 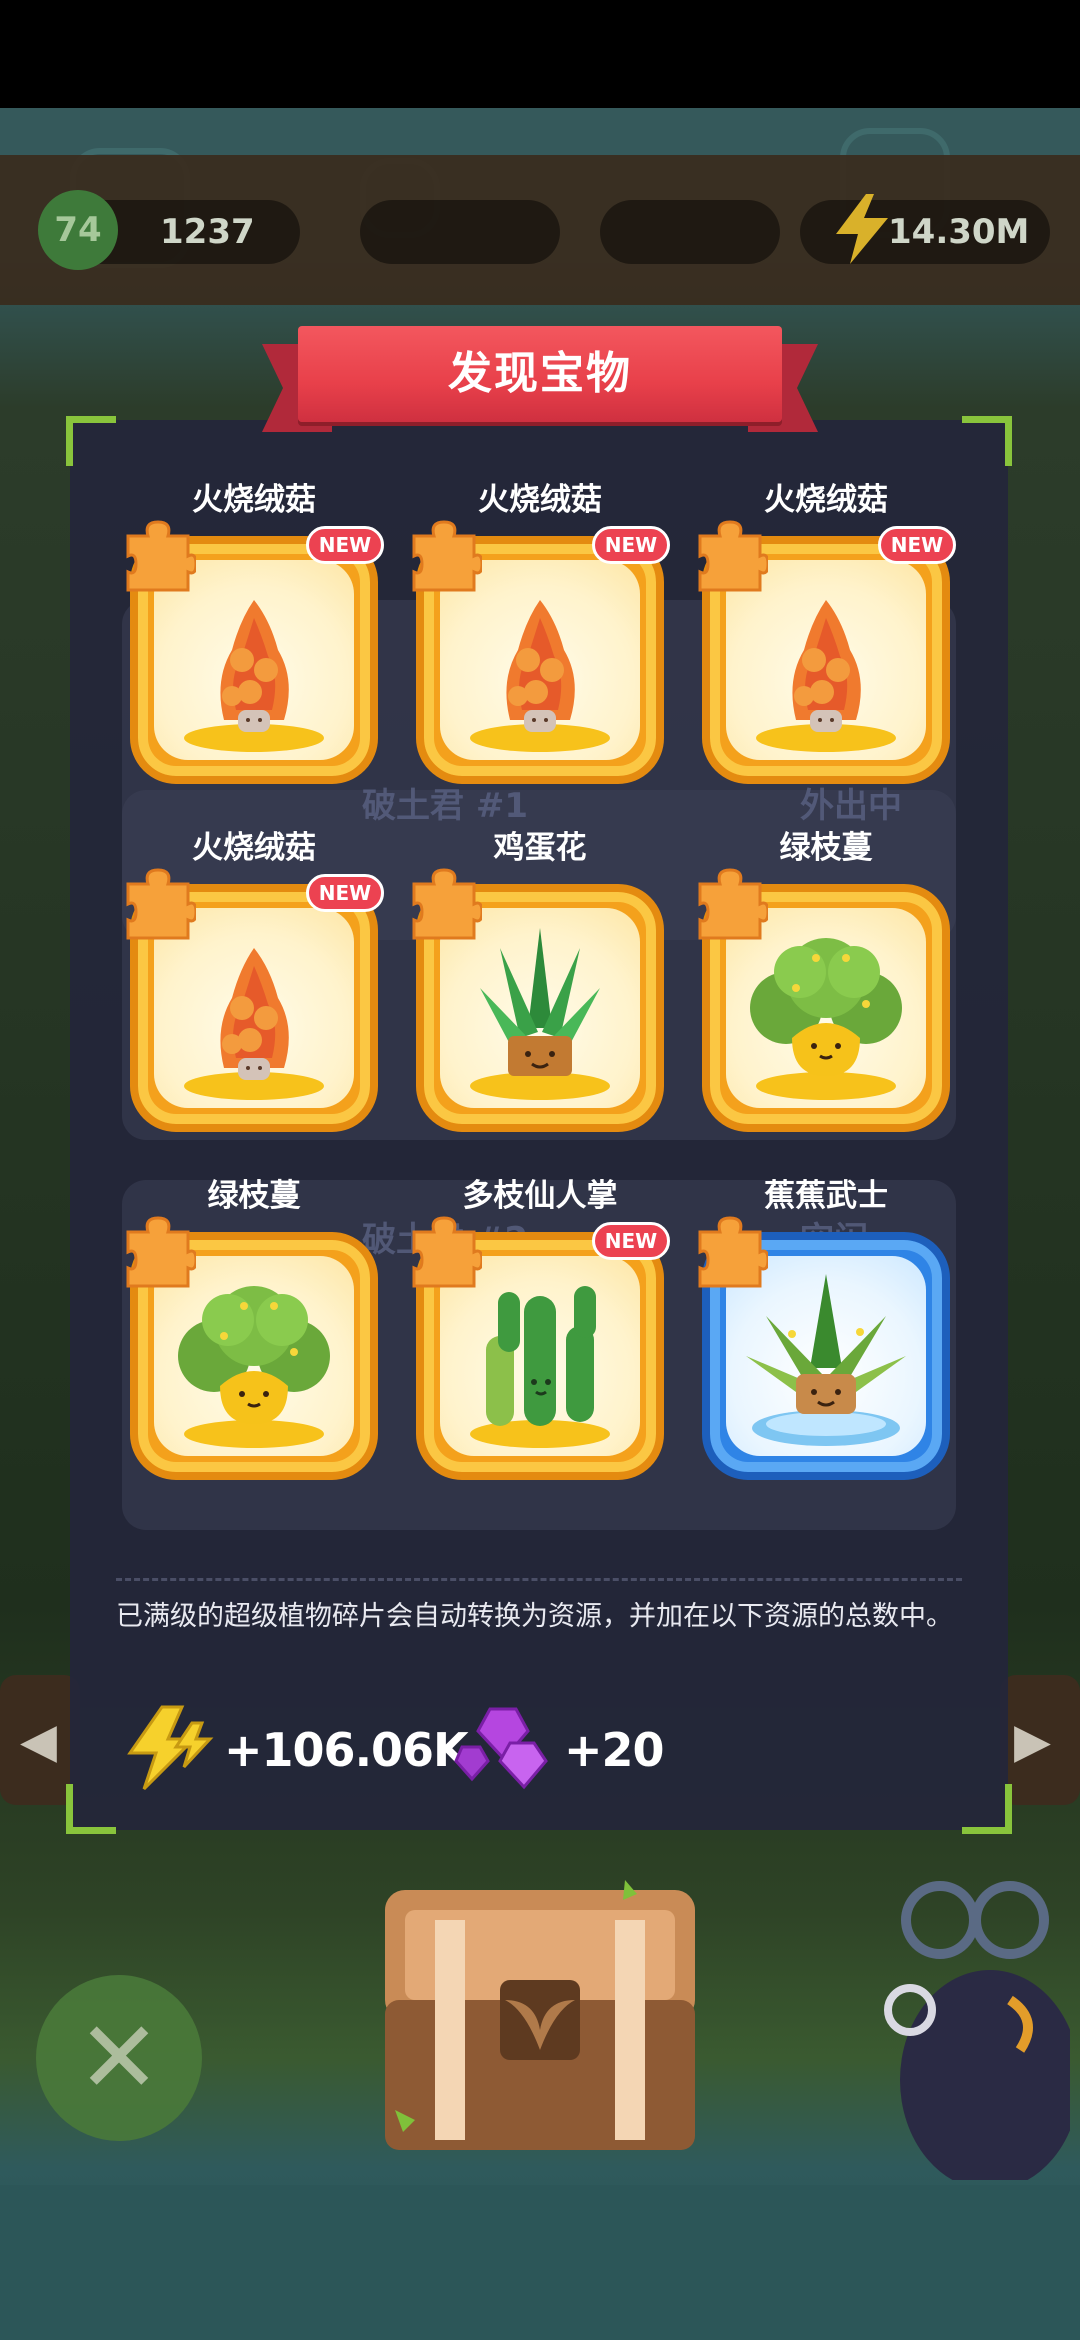 What do you see at coordinates (1040, 1740) in the screenshot?
I see `next-arrow-button: ▶` at bounding box center [1040, 1740].